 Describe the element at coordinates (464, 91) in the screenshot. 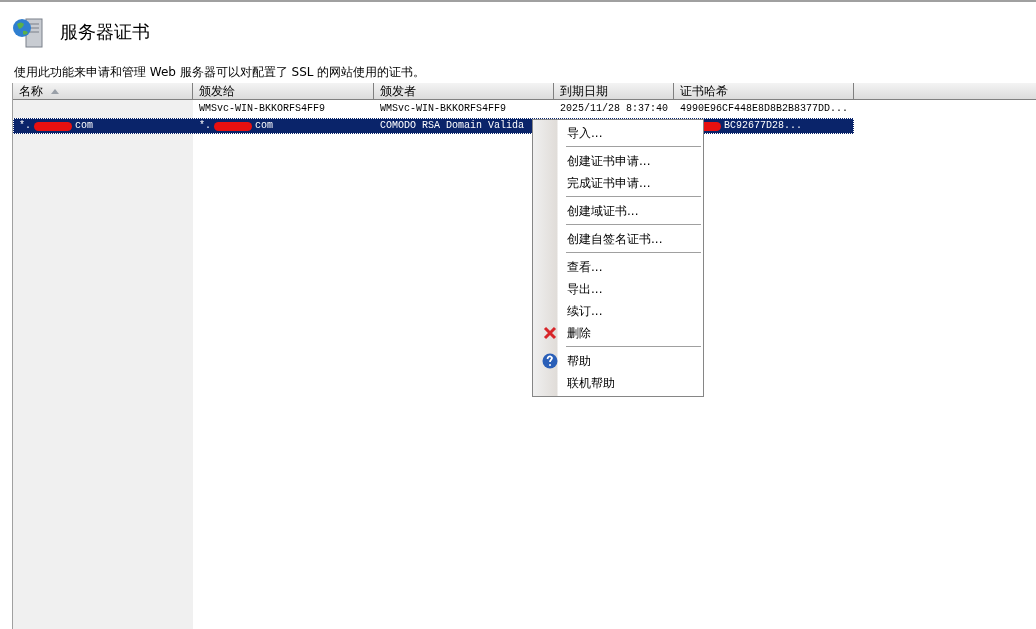

I see `column-header: 颁发者` at that location.